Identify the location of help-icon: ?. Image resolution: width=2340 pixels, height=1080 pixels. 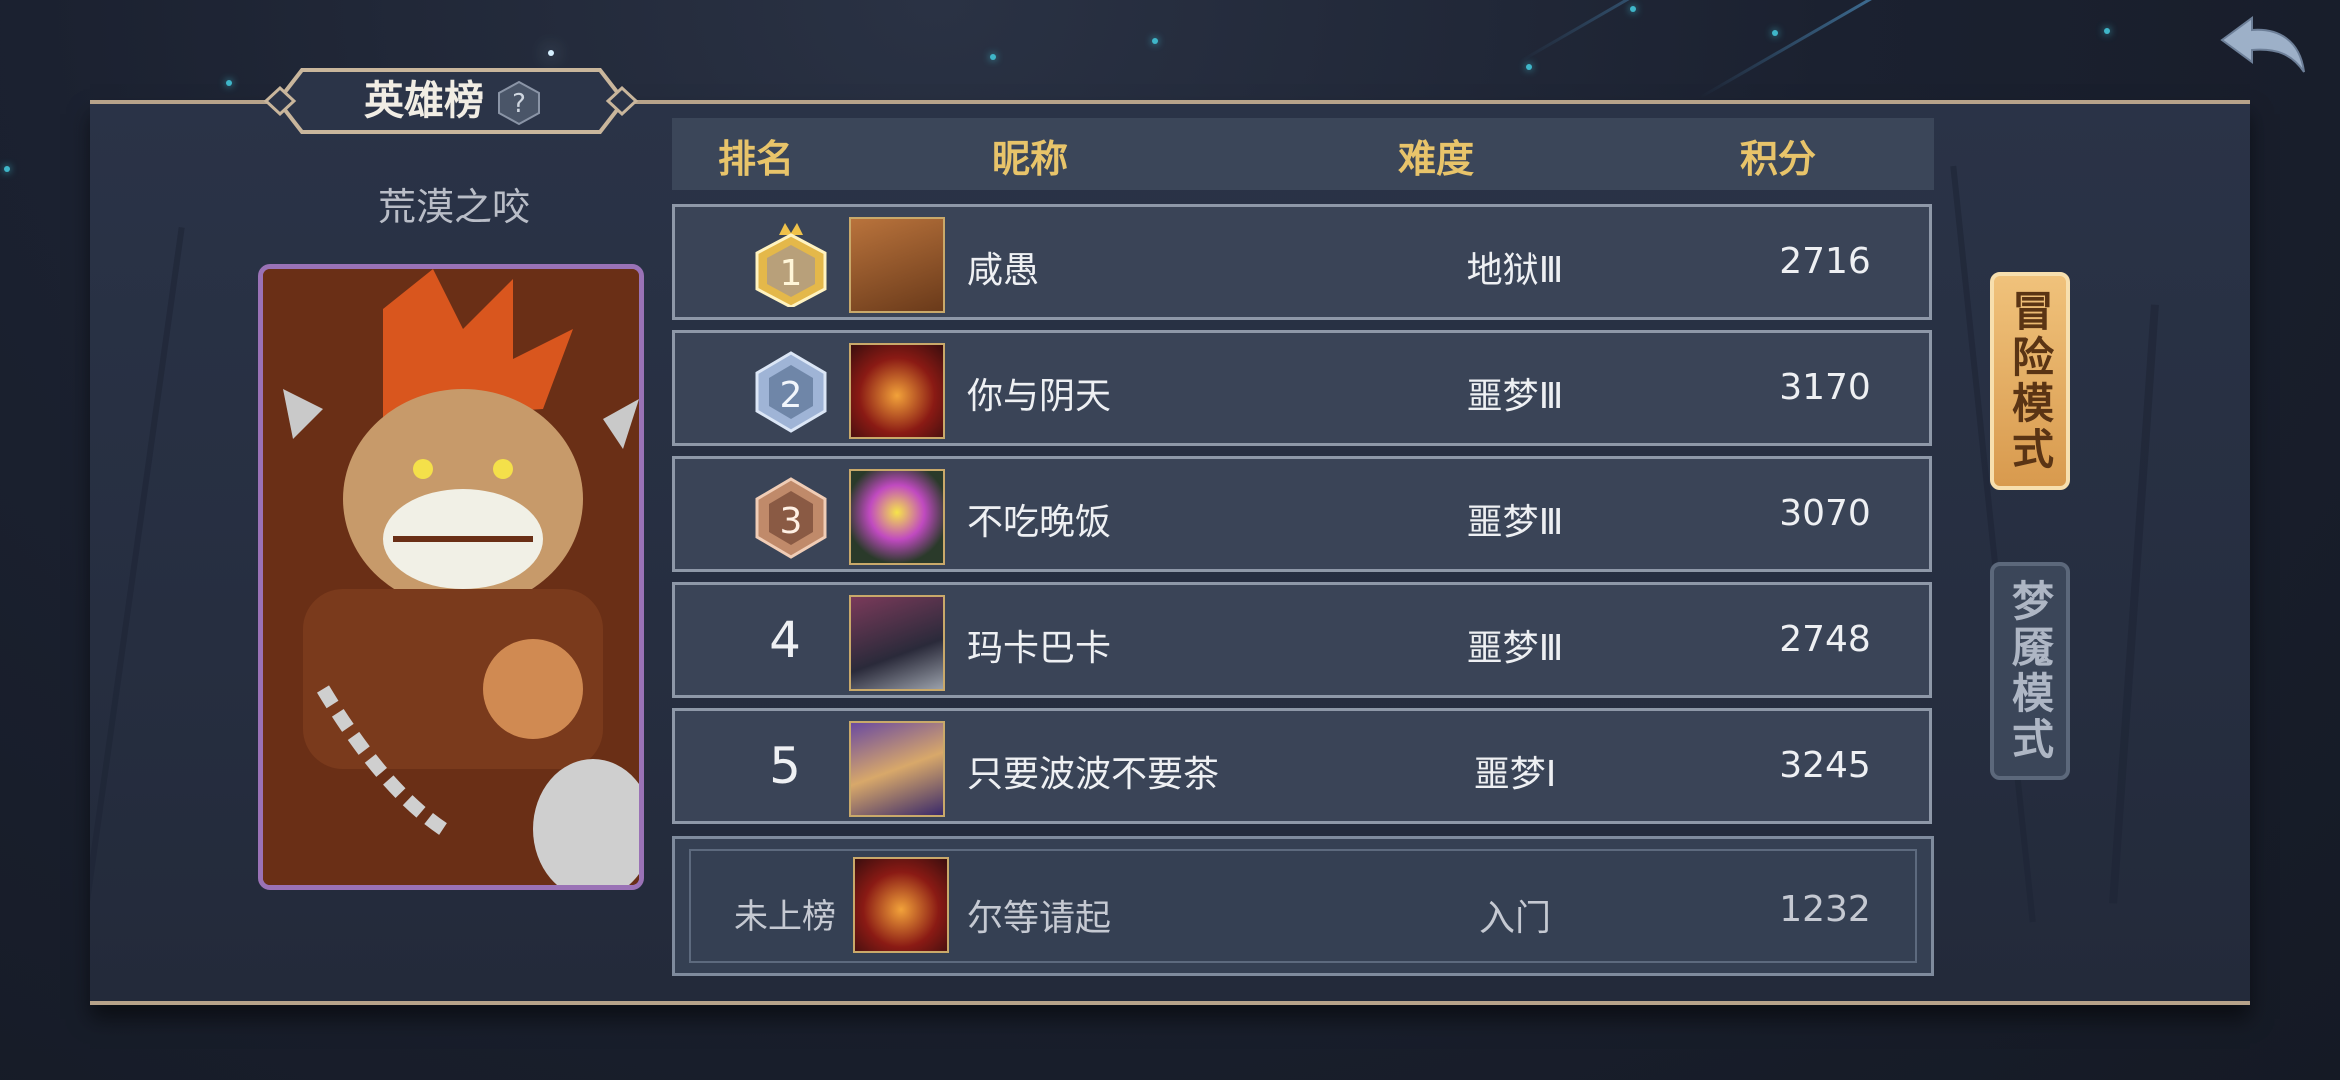
(519, 103).